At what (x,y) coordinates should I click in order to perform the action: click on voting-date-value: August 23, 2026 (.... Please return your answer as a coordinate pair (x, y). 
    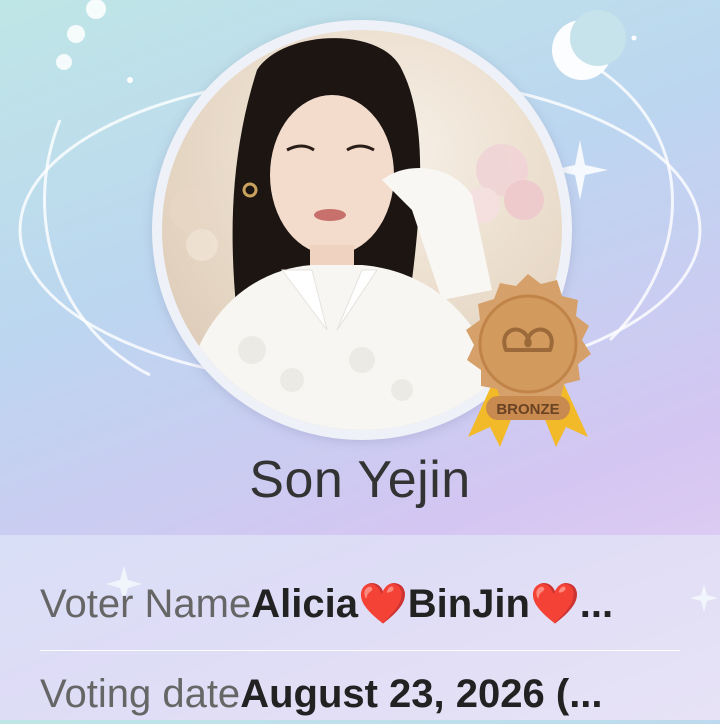
    Looking at the image, I should click on (421, 694).